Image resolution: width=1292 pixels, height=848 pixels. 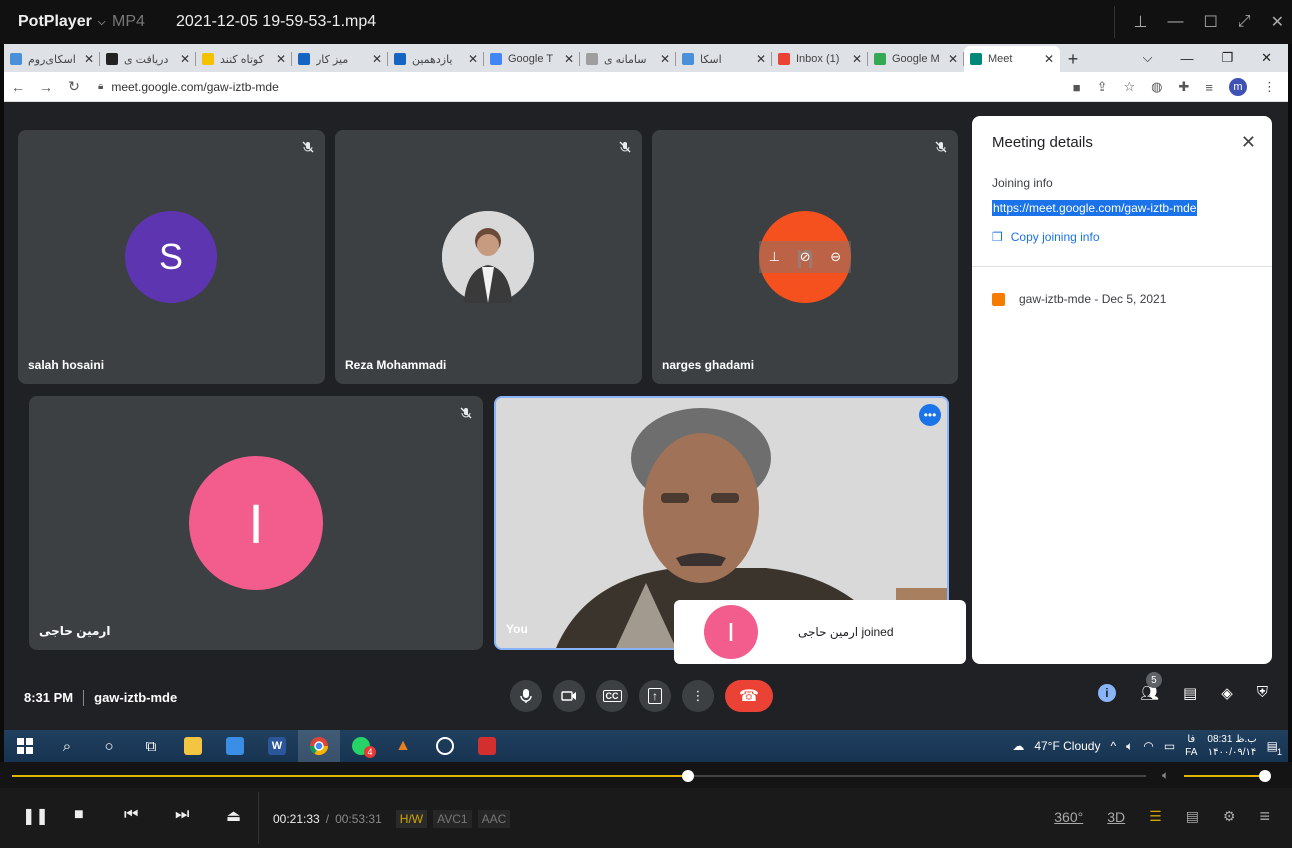 I want to click on video-codec-tag: AVC1, so click(x=452, y=819).